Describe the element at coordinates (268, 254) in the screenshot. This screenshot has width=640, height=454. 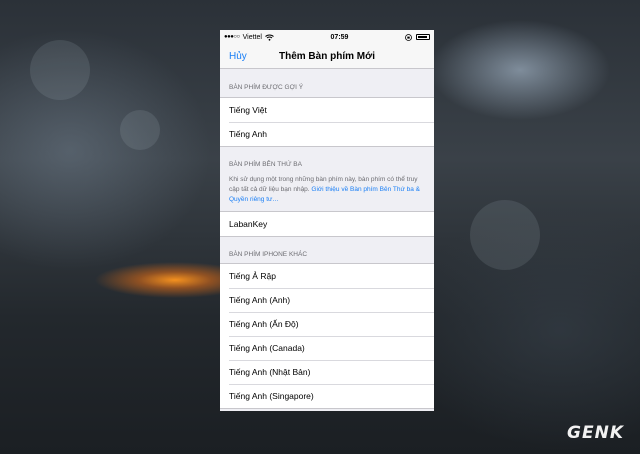
I see `section-header-other: BÀN PHÍM IPHONE KHÁC` at that location.